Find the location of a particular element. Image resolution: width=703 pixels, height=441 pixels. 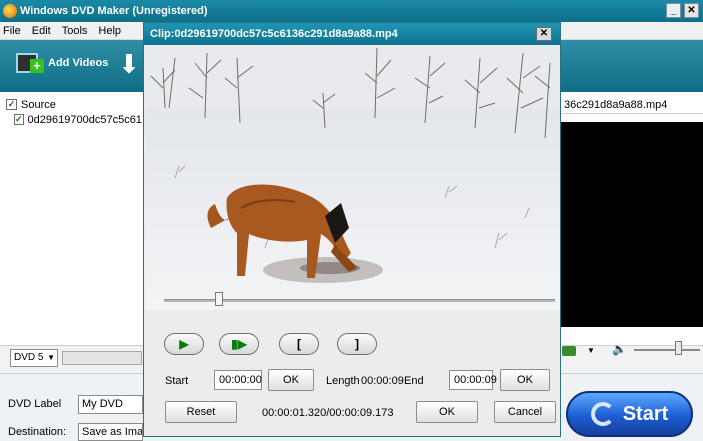

volume-slider-handle is located at coordinates (678, 348).